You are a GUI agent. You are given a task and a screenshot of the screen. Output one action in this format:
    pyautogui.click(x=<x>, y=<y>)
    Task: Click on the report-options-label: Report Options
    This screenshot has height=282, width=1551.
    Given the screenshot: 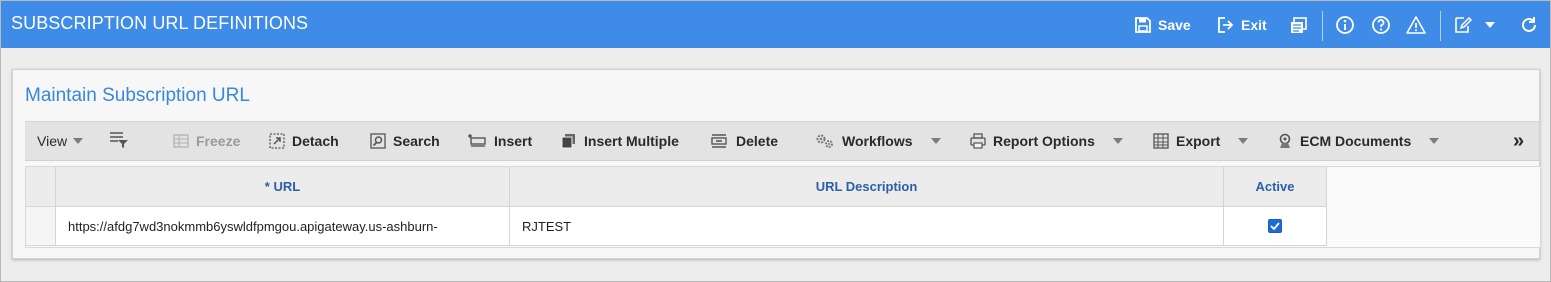 What is the action you would take?
    pyautogui.click(x=1044, y=141)
    